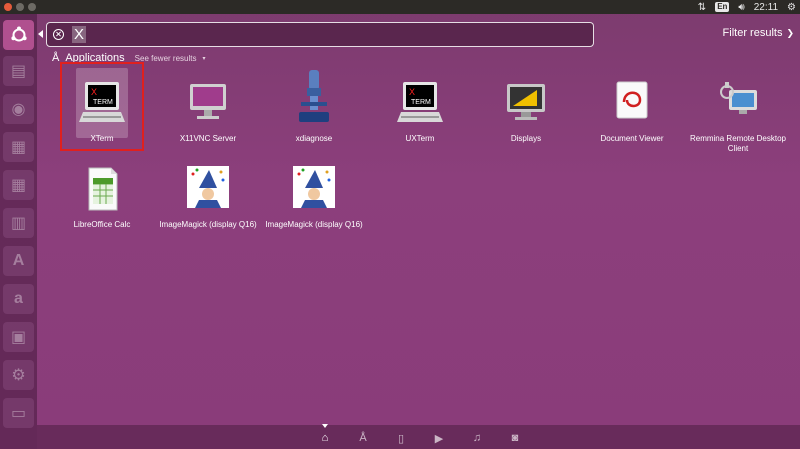 The height and width of the screenshot is (449, 800). I want to click on microscope-icon, so click(314, 99).